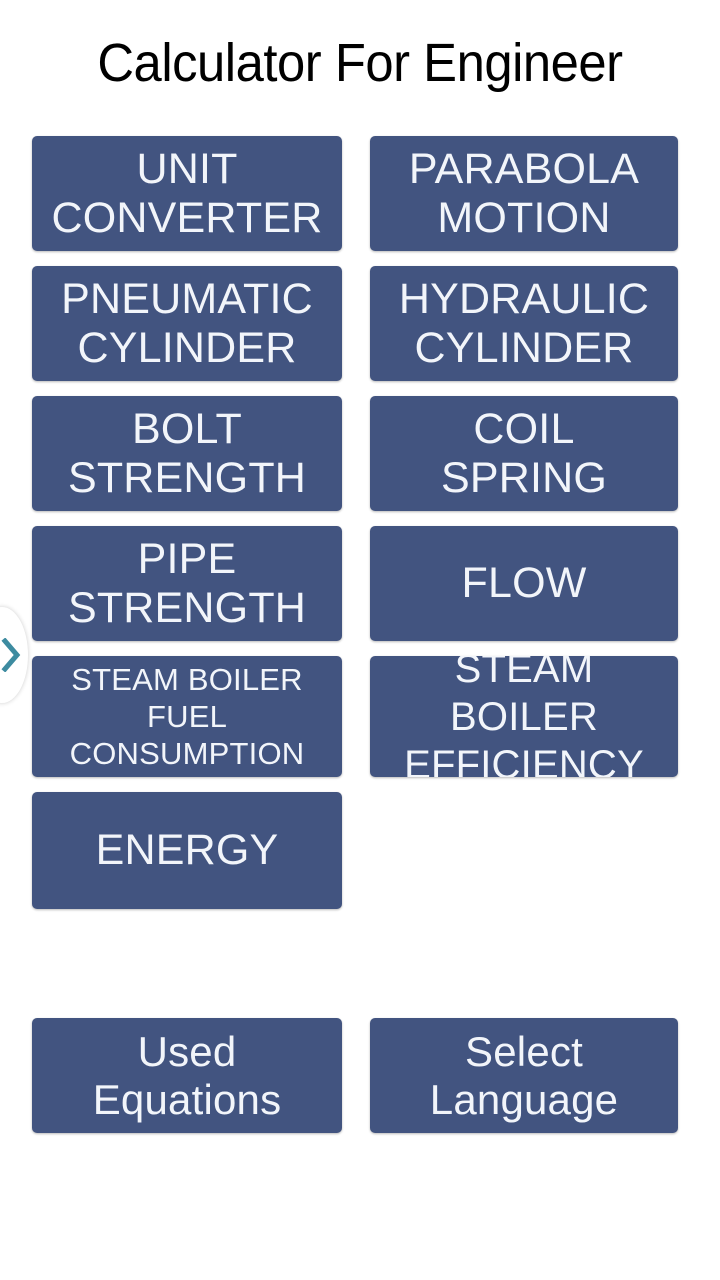  Describe the element at coordinates (187, 193) in the screenshot. I see `menu-button-unit-converter: UNIT CONVERTER` at that location.